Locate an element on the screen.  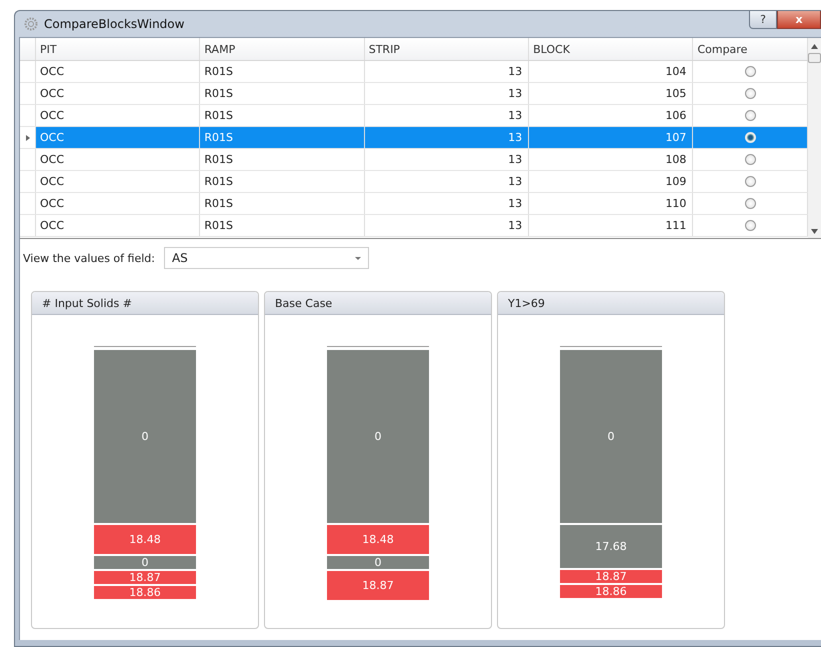
table-cell: 110 is located at coordinates (611, 203).